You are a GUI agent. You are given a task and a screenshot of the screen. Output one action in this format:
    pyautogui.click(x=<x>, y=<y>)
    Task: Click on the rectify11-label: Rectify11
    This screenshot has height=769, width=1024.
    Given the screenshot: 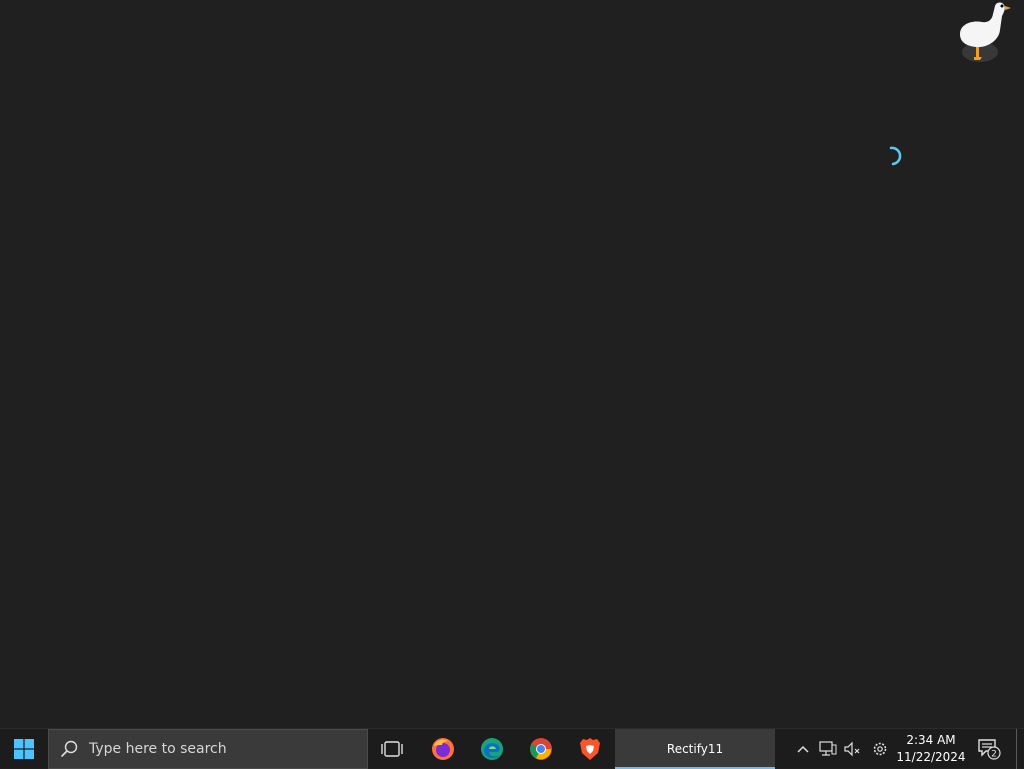 What is the action you would take?
    pyautogui.click(x=695, y=749)
    